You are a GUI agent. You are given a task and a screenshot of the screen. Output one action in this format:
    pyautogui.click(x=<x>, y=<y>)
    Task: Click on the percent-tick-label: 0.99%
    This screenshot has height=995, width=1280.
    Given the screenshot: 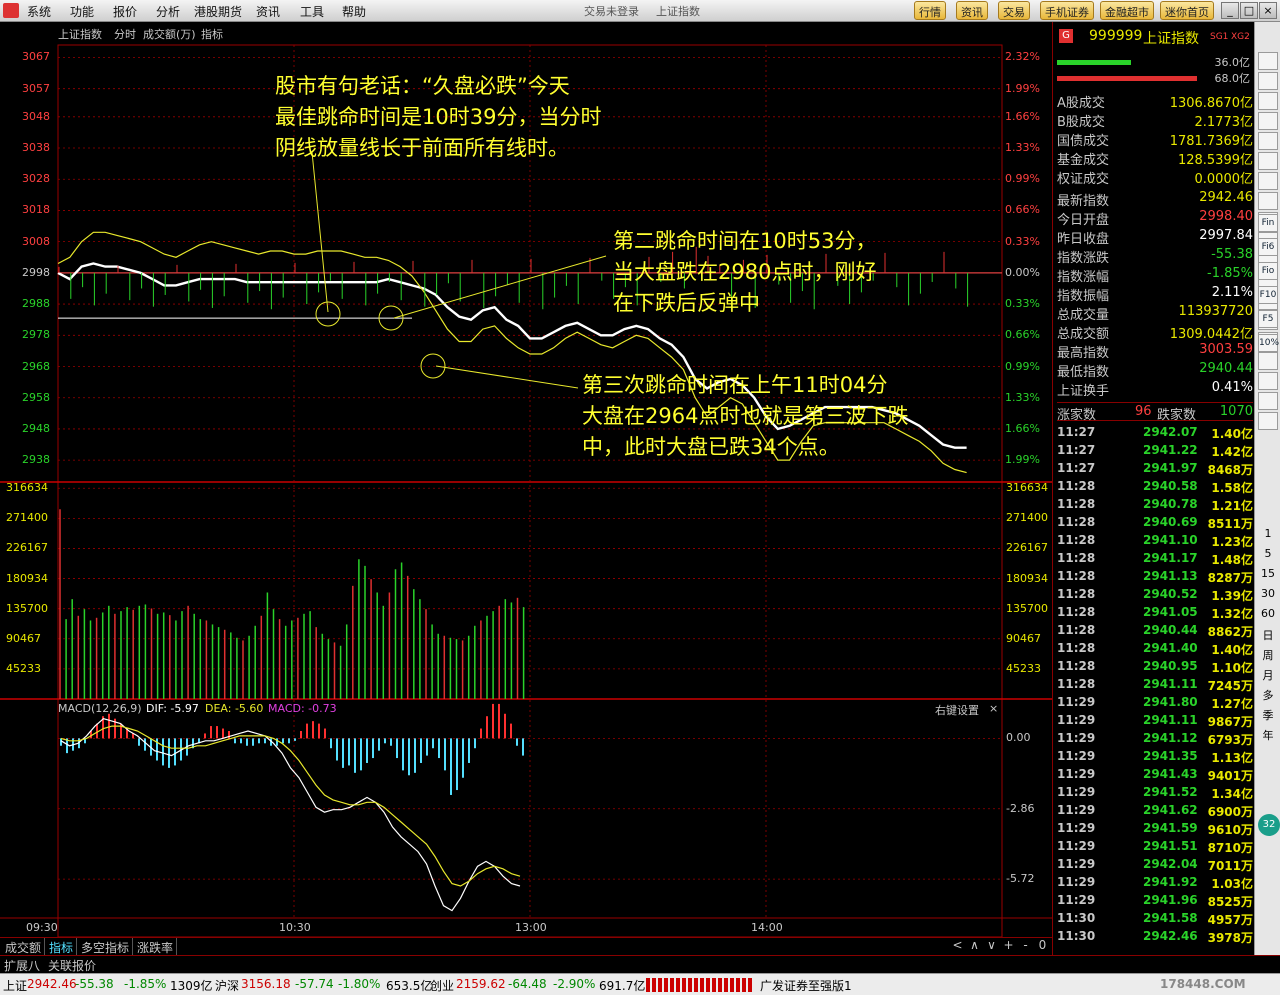 What is the action you would take?
    pyautogui.click(x=1022, y=366)
    